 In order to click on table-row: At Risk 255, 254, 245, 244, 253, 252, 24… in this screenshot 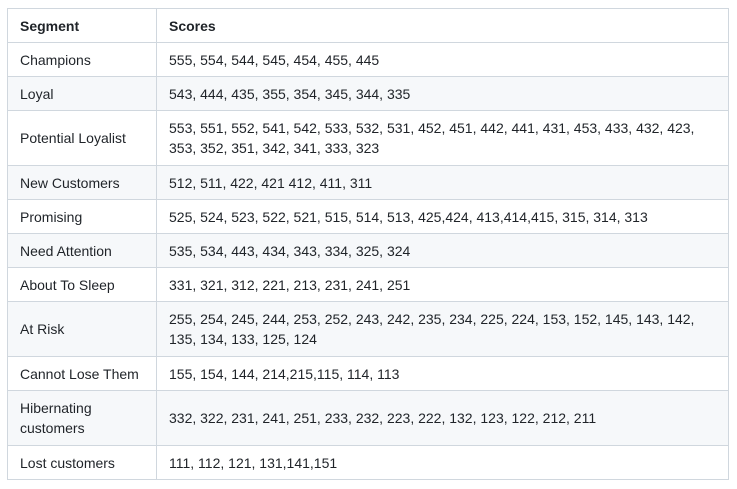, I will do `click(368, 329)`.